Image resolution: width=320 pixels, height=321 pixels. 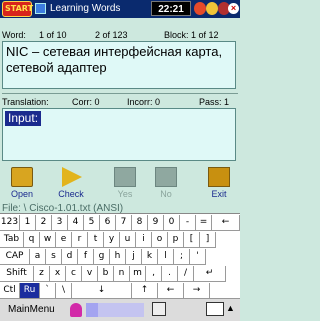 I want to click on word-label: Word:, so click(x=14, y=35).